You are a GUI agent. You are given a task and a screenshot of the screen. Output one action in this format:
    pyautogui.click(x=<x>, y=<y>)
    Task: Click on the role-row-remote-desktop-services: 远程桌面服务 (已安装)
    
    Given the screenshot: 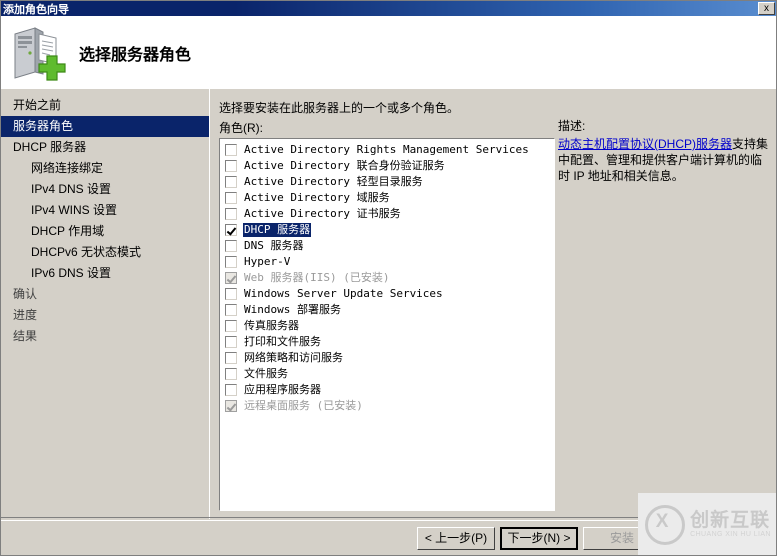 What is the action you would take?
    pyautogui.click(x=387, y=406)
    